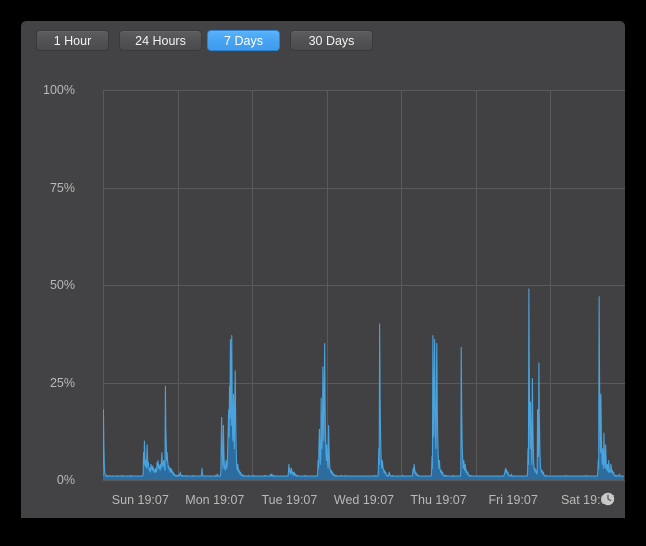 Image resolution: width=646 pixels, height=546 pixels. I want to click on range-button-24-hours: 24 Hours, so click(160, 40).